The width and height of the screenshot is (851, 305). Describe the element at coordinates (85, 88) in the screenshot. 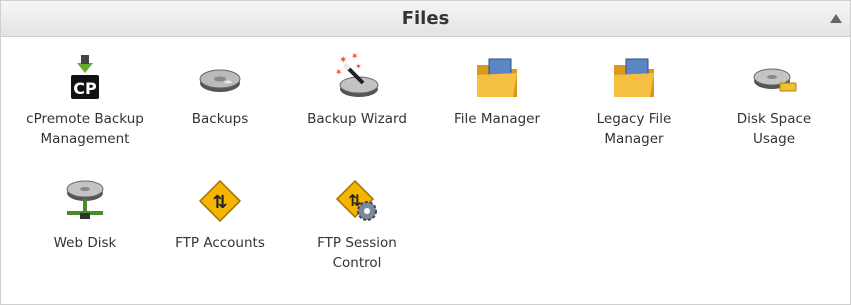

I see `svg-text: CP` at that location.